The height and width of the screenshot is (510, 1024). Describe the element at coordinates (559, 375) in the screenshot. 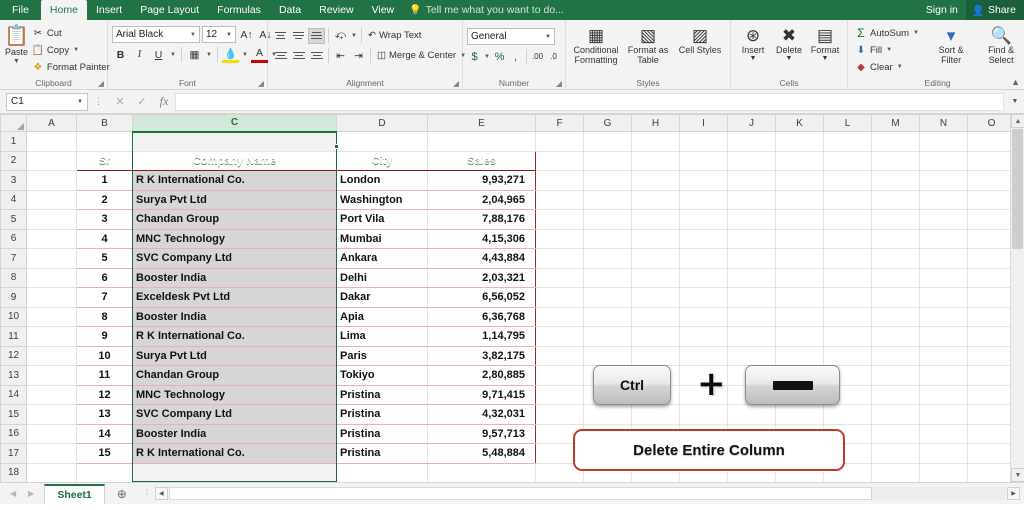

I see `cell-F13` at that location.